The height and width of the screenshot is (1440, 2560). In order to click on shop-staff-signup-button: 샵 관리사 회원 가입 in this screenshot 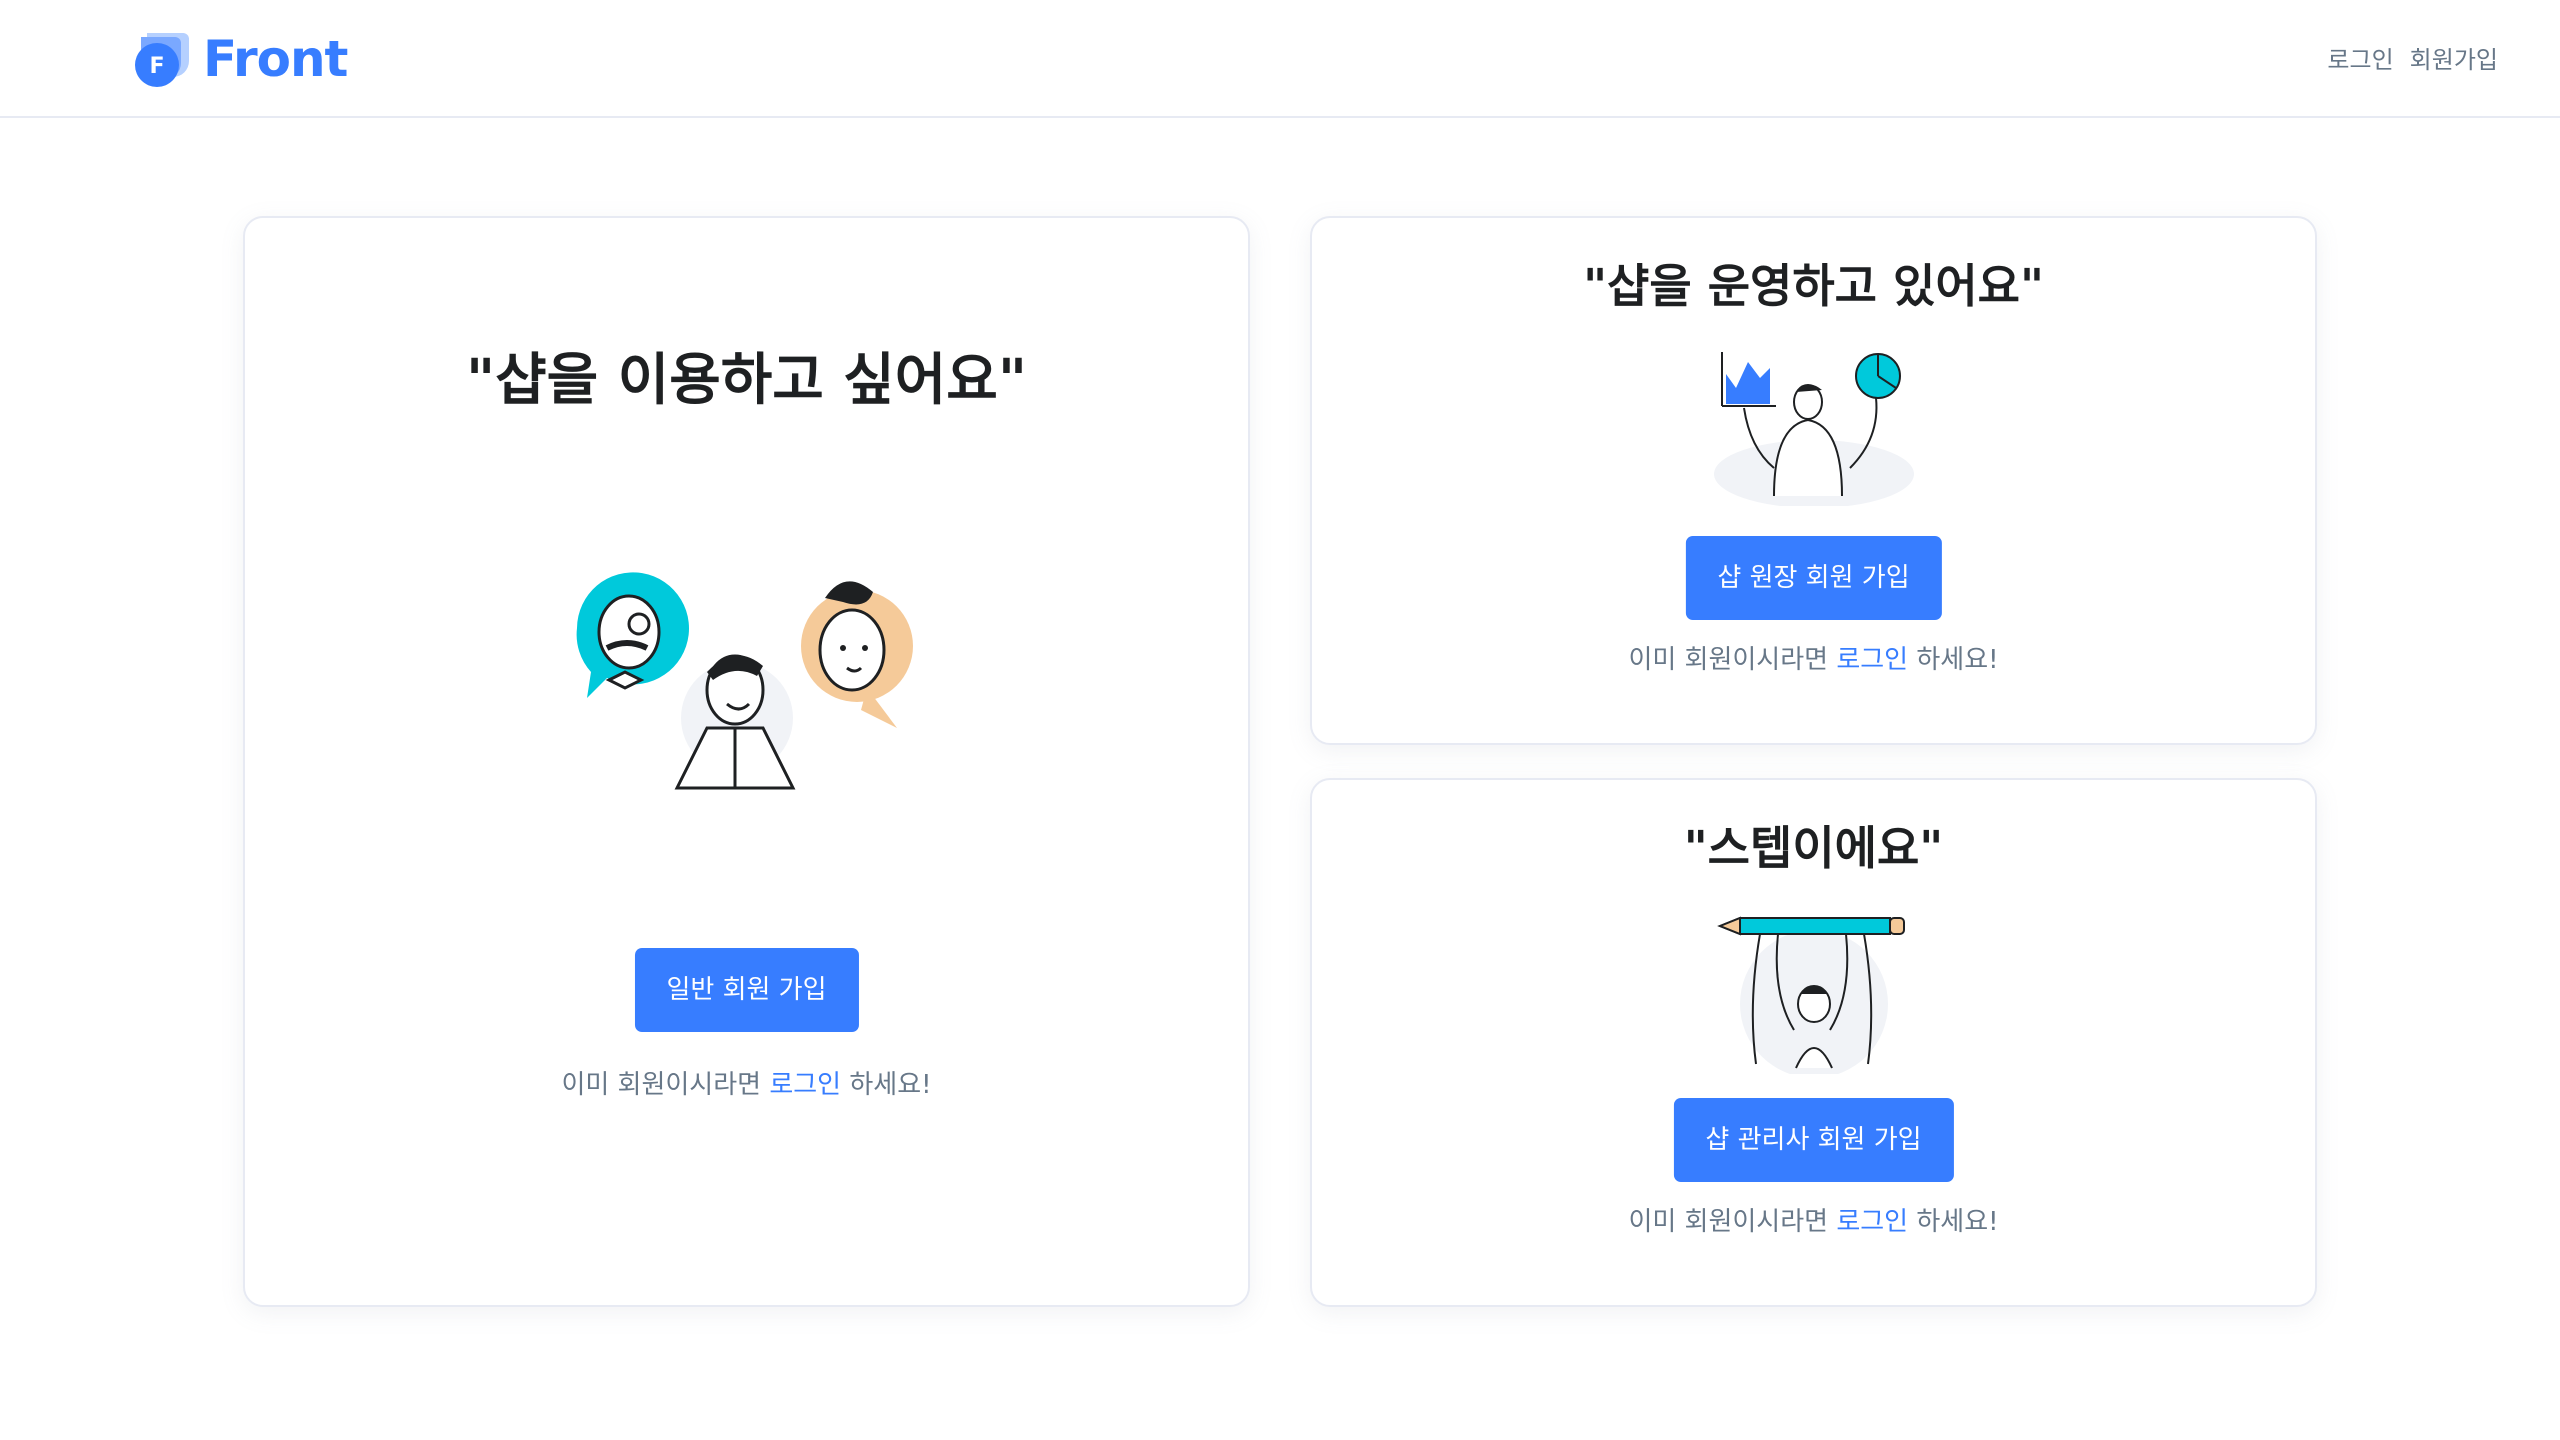, I will do `click(1813, 1140)`.